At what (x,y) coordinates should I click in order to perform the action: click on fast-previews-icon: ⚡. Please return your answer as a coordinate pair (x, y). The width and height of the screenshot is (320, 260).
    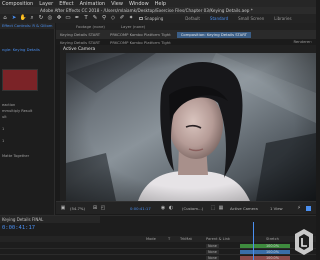
    Looking at the image, I should click on (299, 208).